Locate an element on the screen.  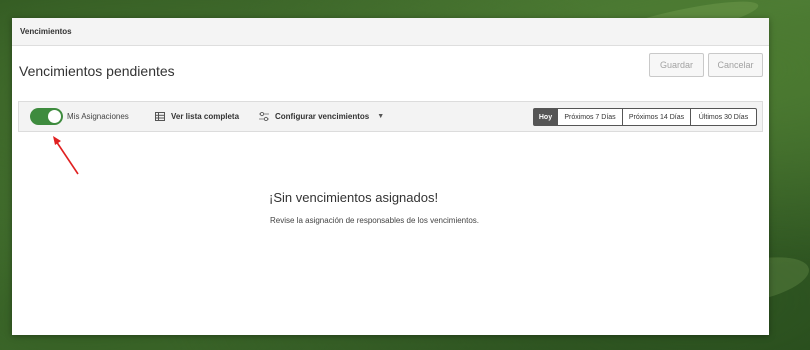
configure-label: Configurar vencimientos is located at coordinates (322, 116).